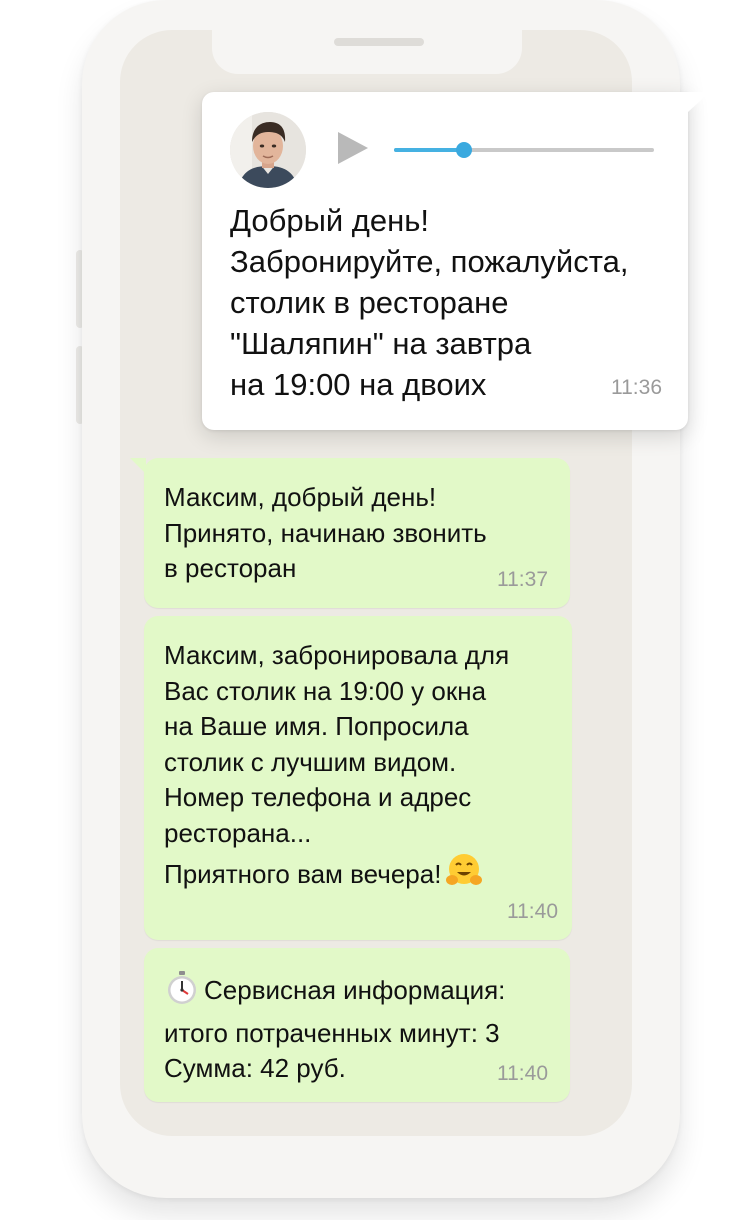 The width and height of the screenshot is (750, 1220). What do you see at coordinates (379, 42) in the screenshot?
I see `phone-speaker` at bounding box center [379, 42].